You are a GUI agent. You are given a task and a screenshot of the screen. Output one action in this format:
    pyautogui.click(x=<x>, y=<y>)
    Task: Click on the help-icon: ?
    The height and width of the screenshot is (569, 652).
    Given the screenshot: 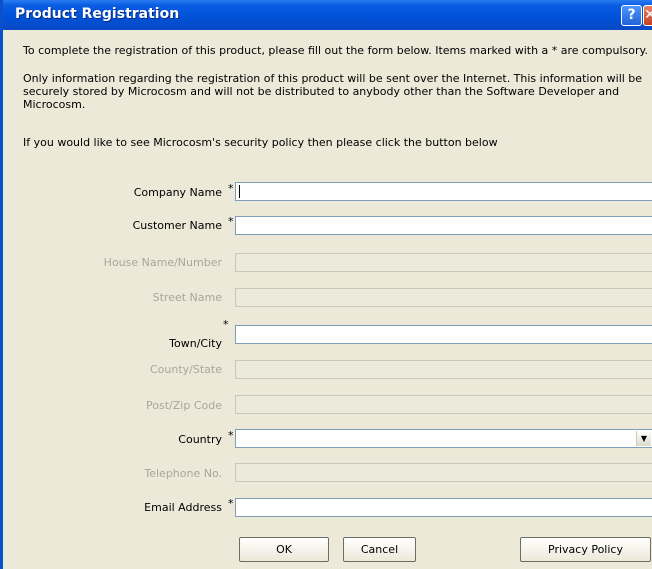 What is the action you would take?
    pyautogui.click(x=631, y=15)
    